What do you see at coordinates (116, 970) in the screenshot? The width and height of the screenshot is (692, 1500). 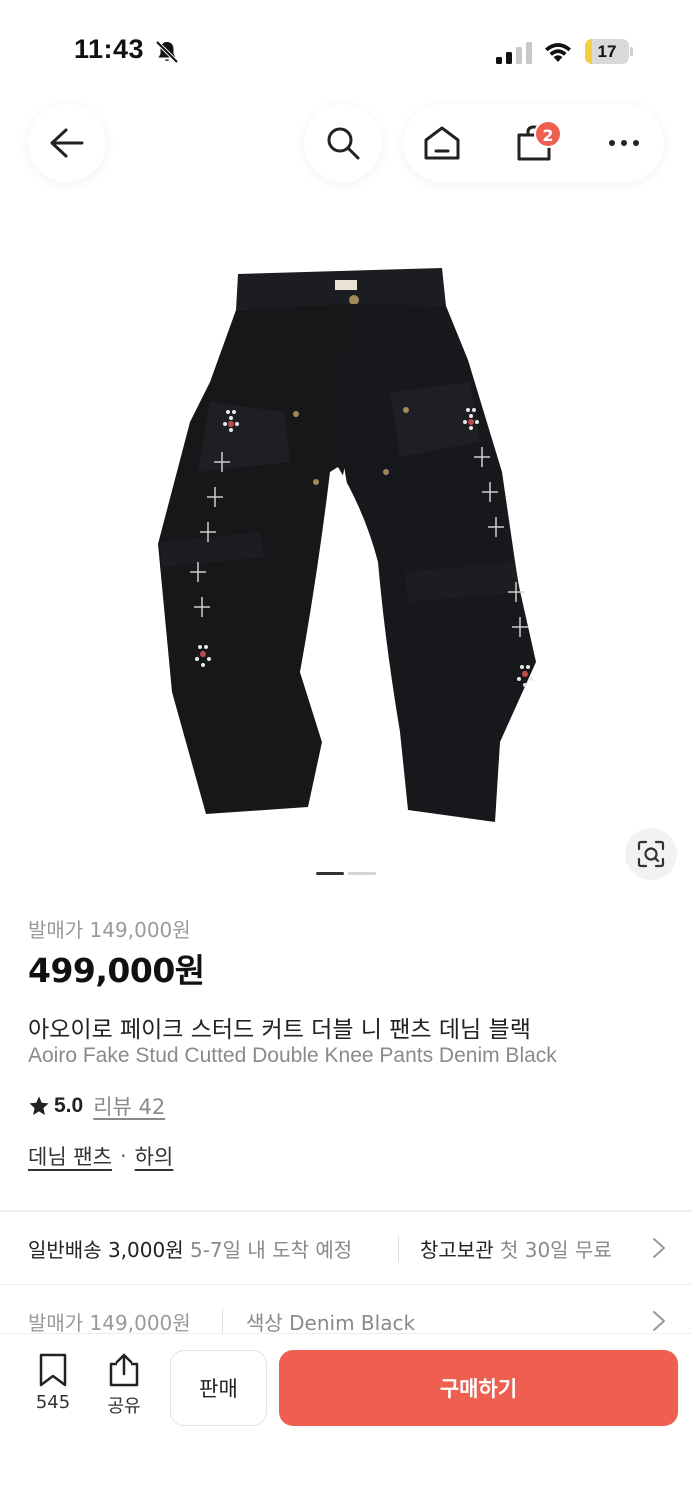 I see `product-price: 499,000원` at bounding box center [116, 970].